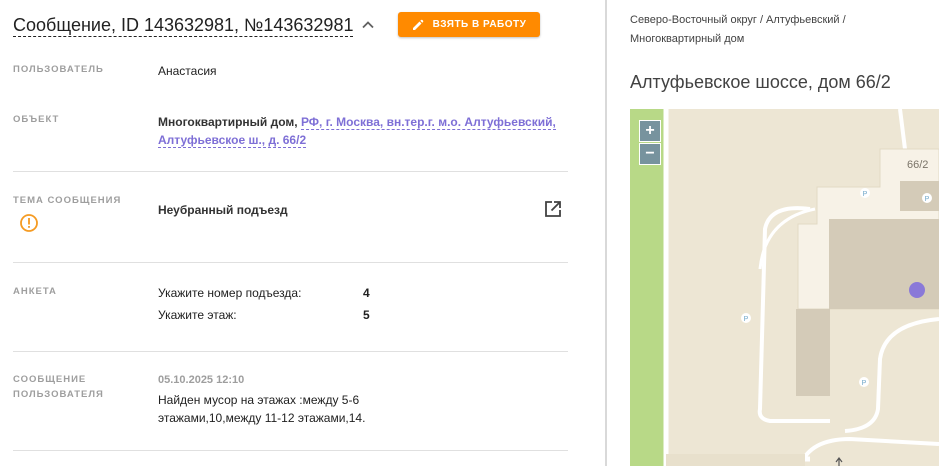 The height and width of the screenshot is (466, 939). Describe the element at coordinates (650, 154) in the screenshot. I see `zoom-out-button: −` at that location.